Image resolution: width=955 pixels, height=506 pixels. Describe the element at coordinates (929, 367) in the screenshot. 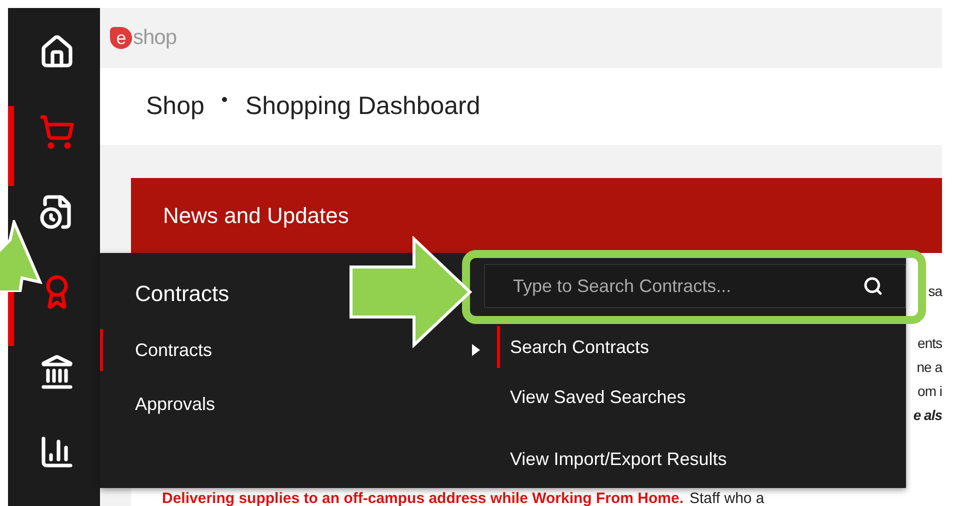

I see `news-text: ne a` at that location.